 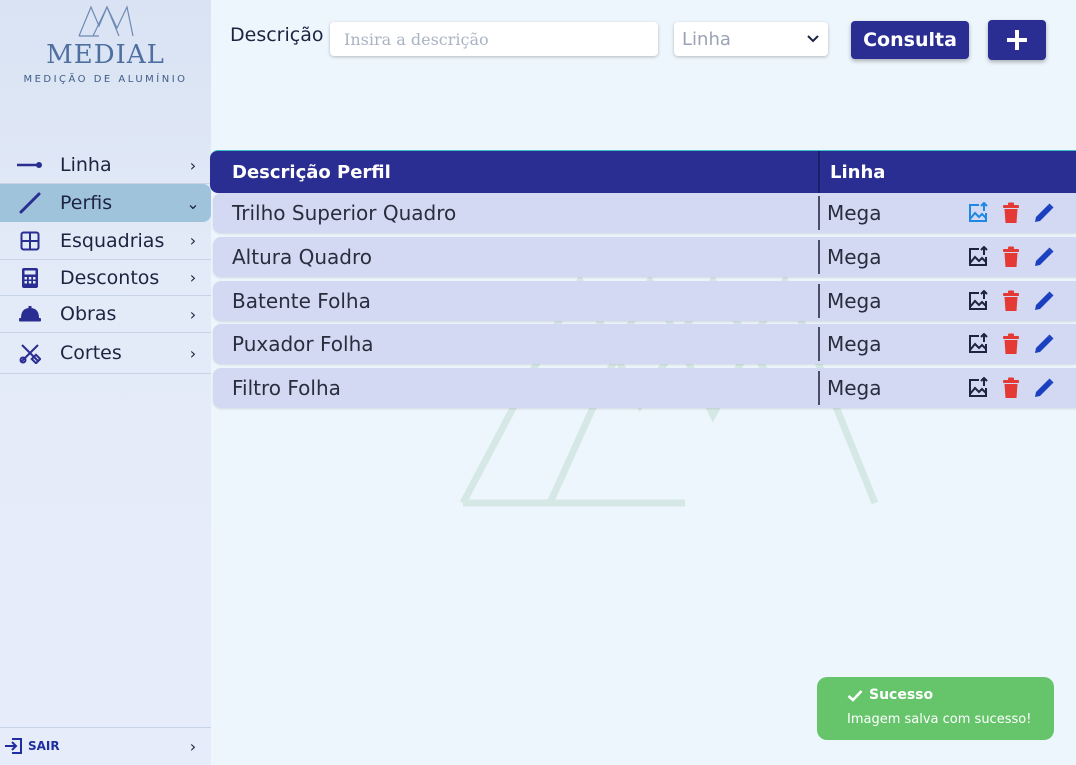 What do you see at coordinates (516, 257) in the screenshot?
I see `cell-descricao: Altura Quadro` at bounding box center [516, 257].